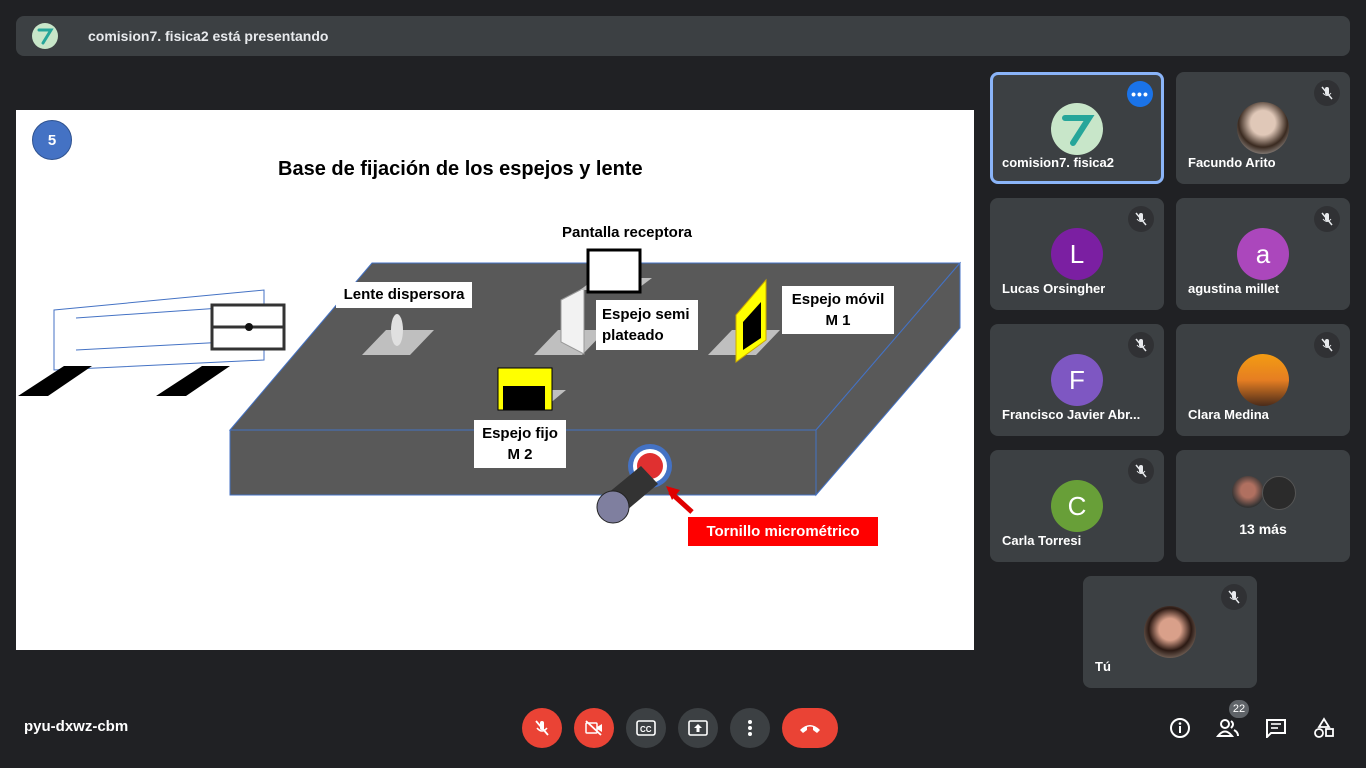 The image size is (1366, 768). I want to click on activities-button, so click(1324, 728).